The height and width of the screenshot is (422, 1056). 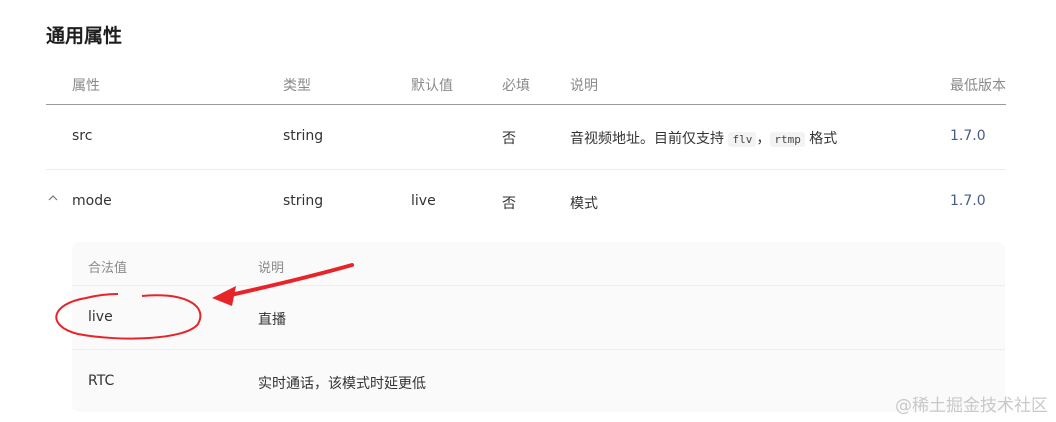 I want to click on subtable-row: RTC 实时通话，该模式时延更低, so click(x=538, y=381).